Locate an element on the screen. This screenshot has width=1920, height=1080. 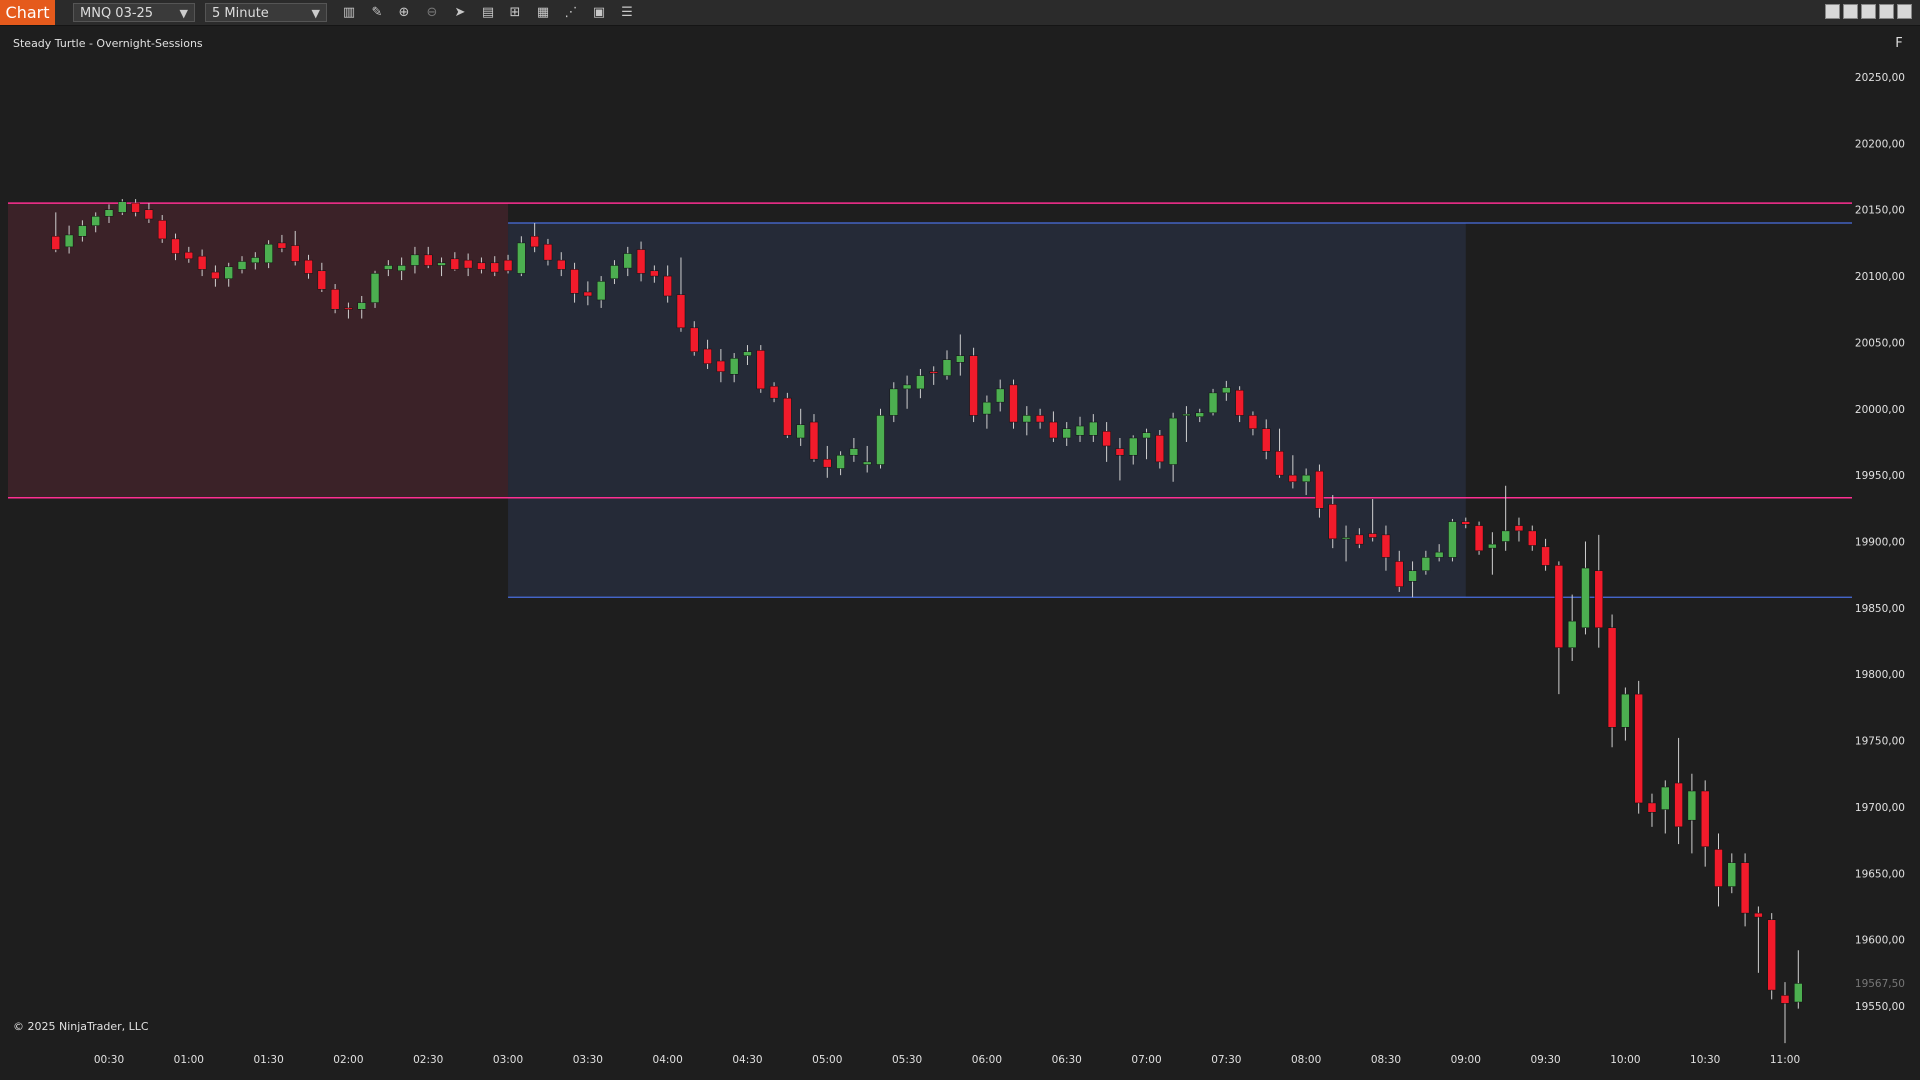
session-zone-overnight is located at coordinates (258, 350).